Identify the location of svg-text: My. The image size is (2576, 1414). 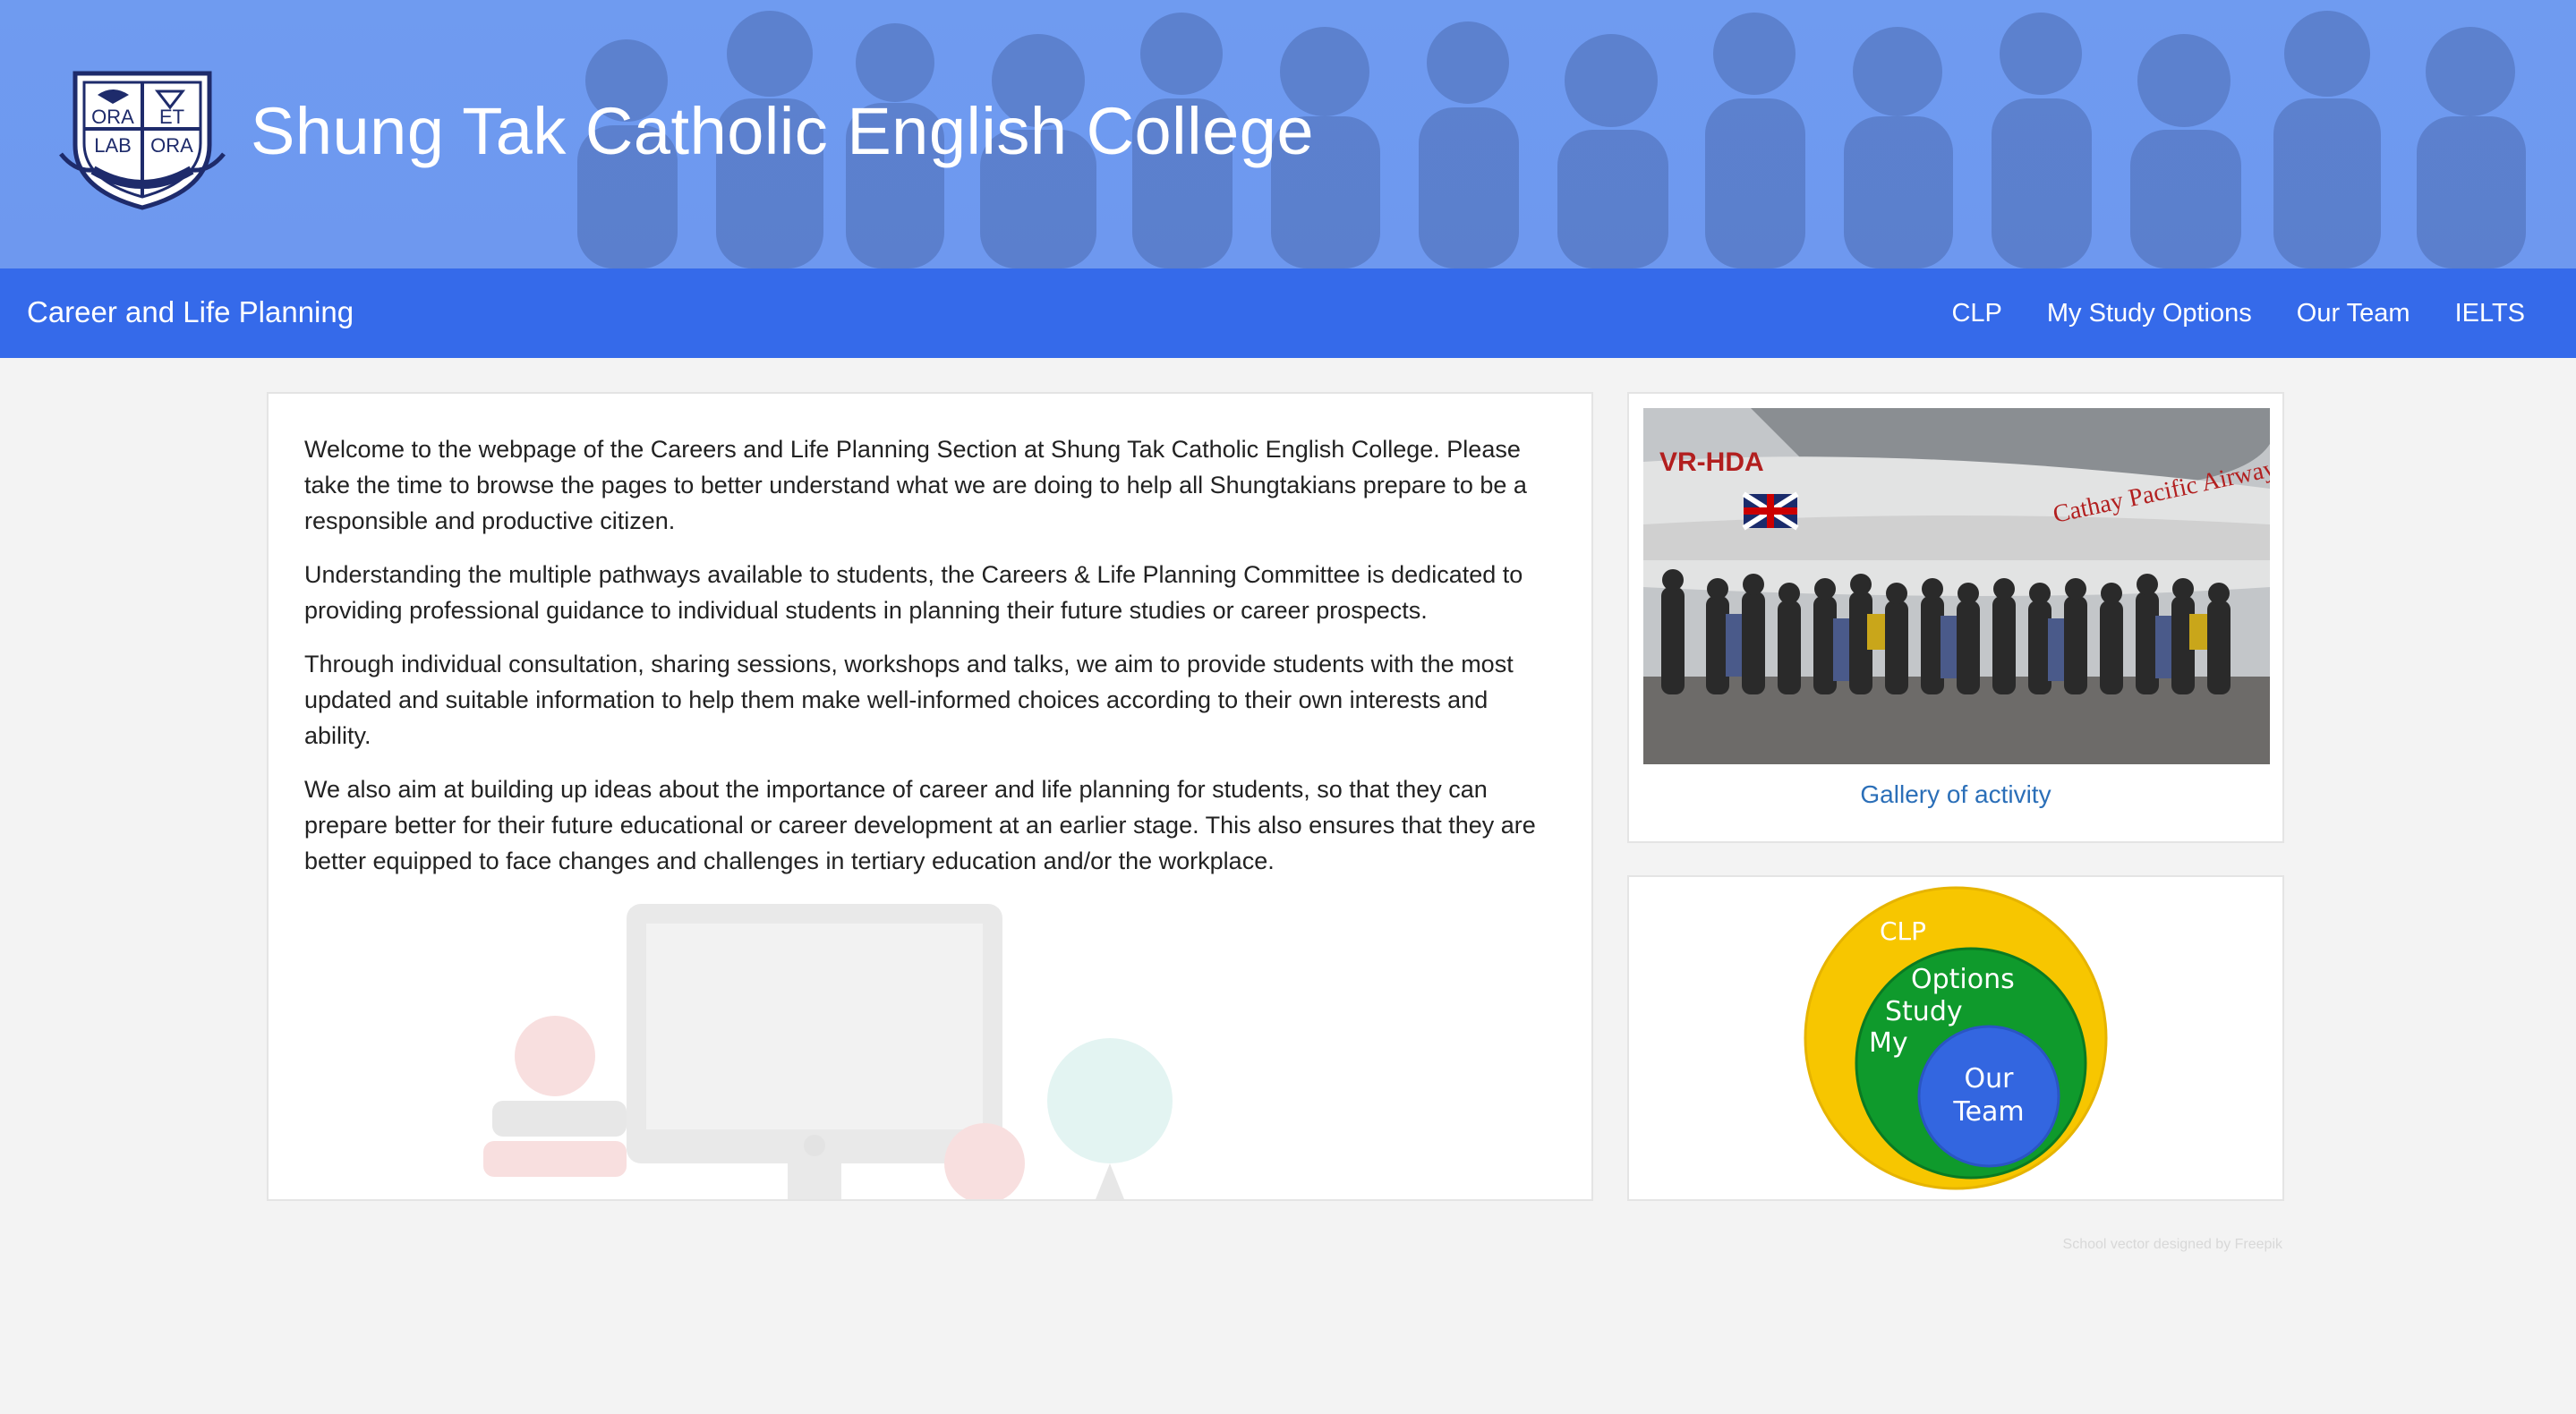
(1888, 1043).